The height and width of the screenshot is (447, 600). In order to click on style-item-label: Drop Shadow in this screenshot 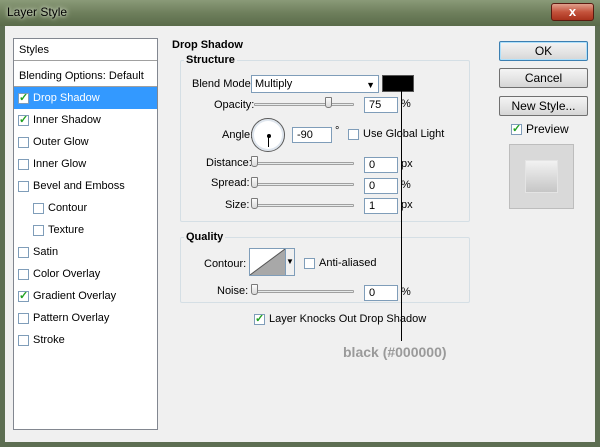, I will do `click(66, 98)`.